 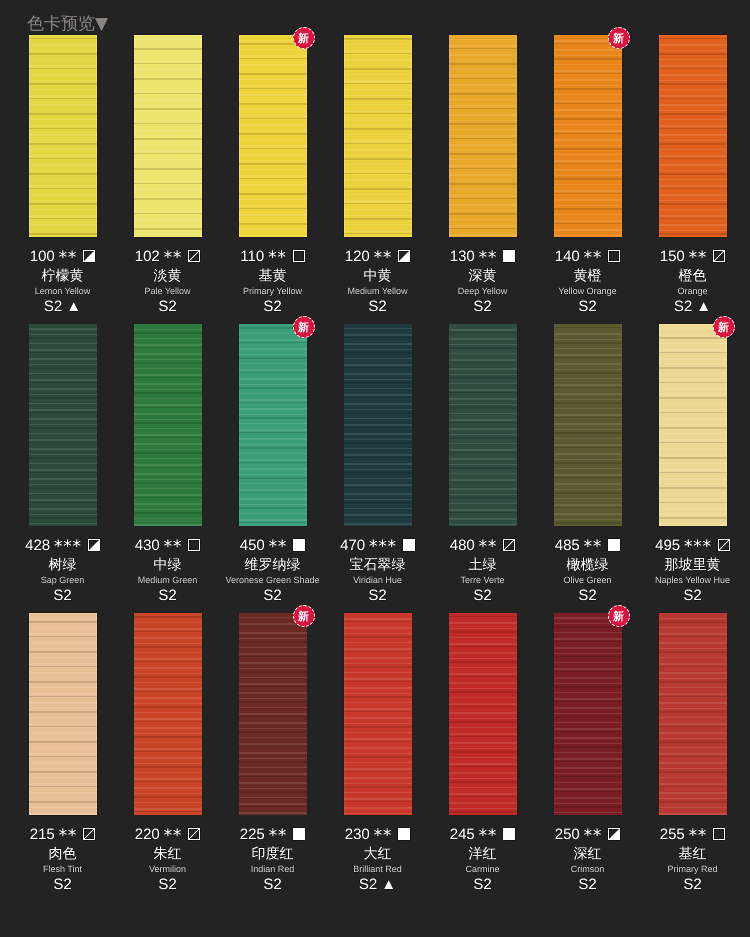 What do you see at coordinates (62, 869) in the screenshot?
I see `color-name-english: Flesh Tint` at bounding box center [62, 869].